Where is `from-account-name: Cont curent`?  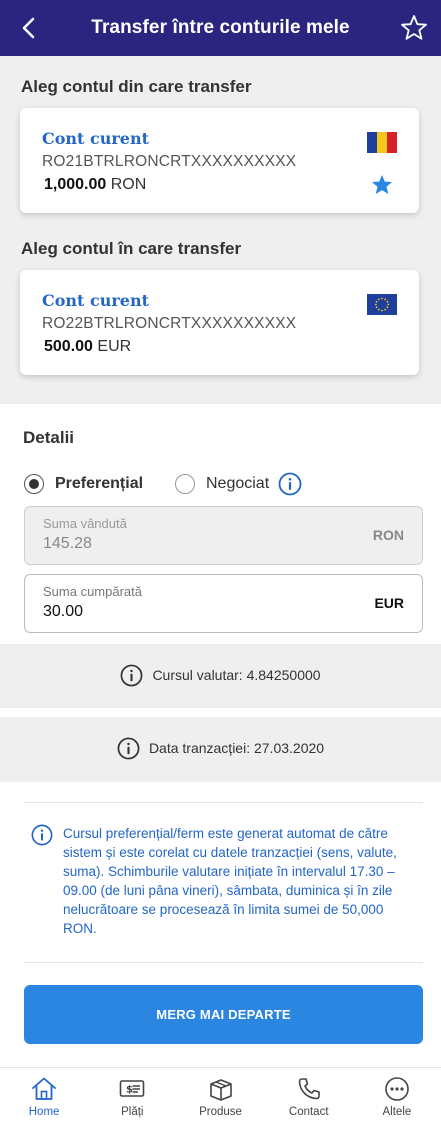
from-account-name: Cont curent is located at coordinates (96, 138).